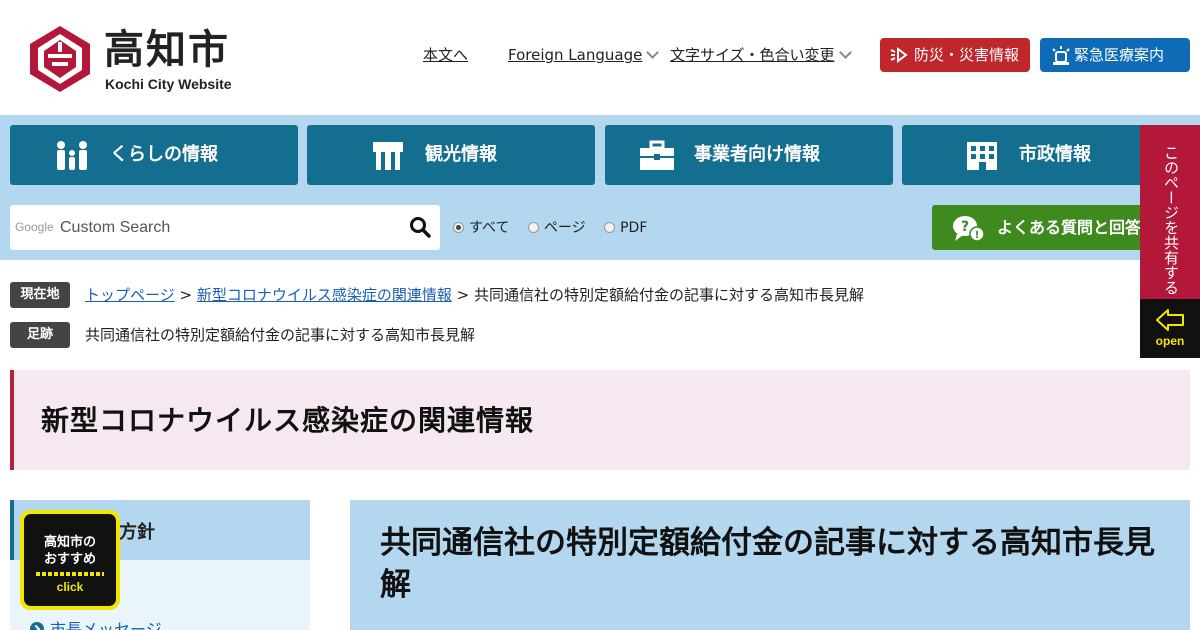  Describe the element at coordinates (70, 574) in the screenshot. I see `hazard-stripe` at that location.